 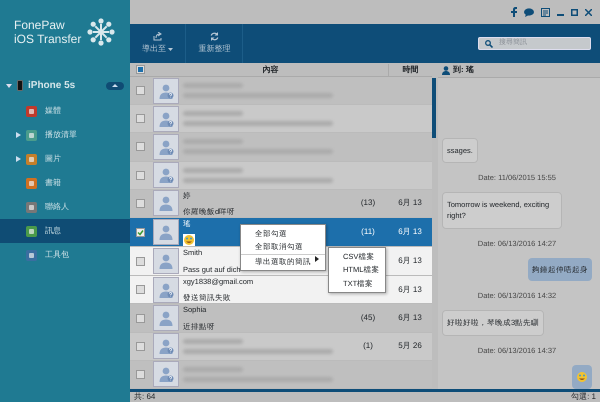 What do you see at coordinates (52, 86) in the screenshot?
I see `device-name: iPhone 5s` at bounding box center [52, 86].